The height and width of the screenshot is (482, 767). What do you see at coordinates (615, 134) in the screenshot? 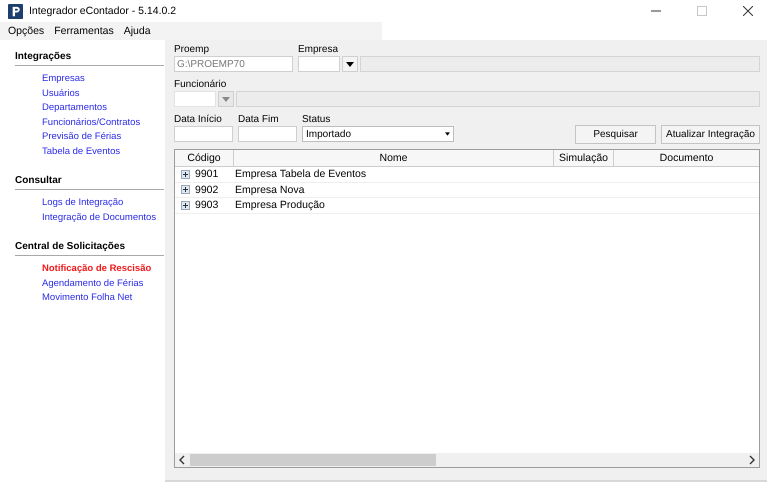
I see `search-button: Pesquisar` at bounding box center [615, 134].